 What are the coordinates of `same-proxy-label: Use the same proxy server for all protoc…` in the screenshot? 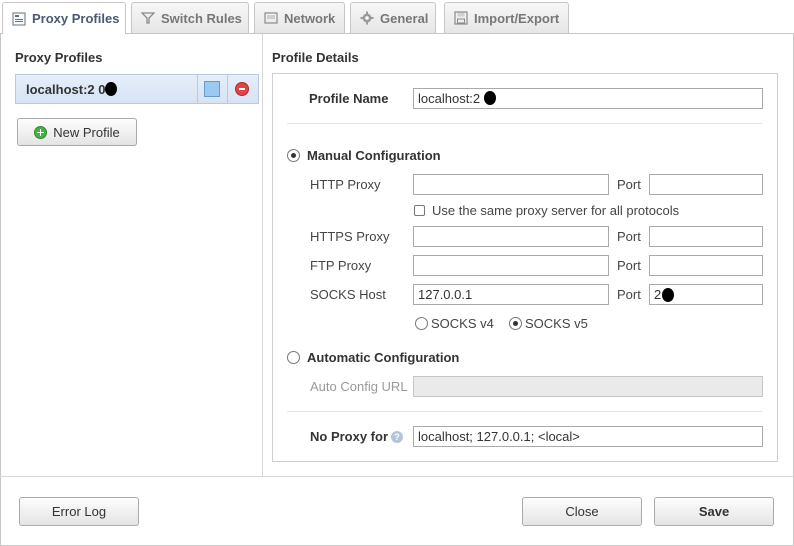 It's located at (556, 210).